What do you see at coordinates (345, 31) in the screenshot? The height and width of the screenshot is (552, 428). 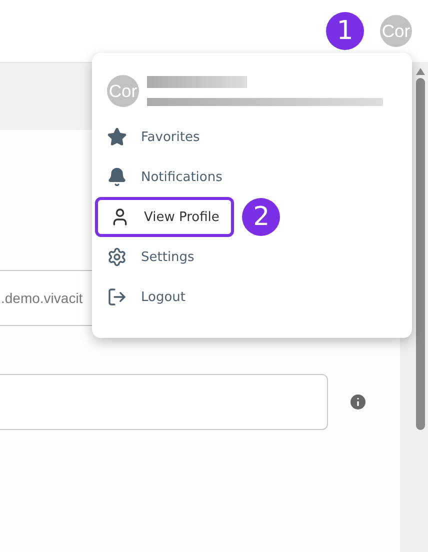 I see `step-badge: 1` at bounding box center [345, 31].